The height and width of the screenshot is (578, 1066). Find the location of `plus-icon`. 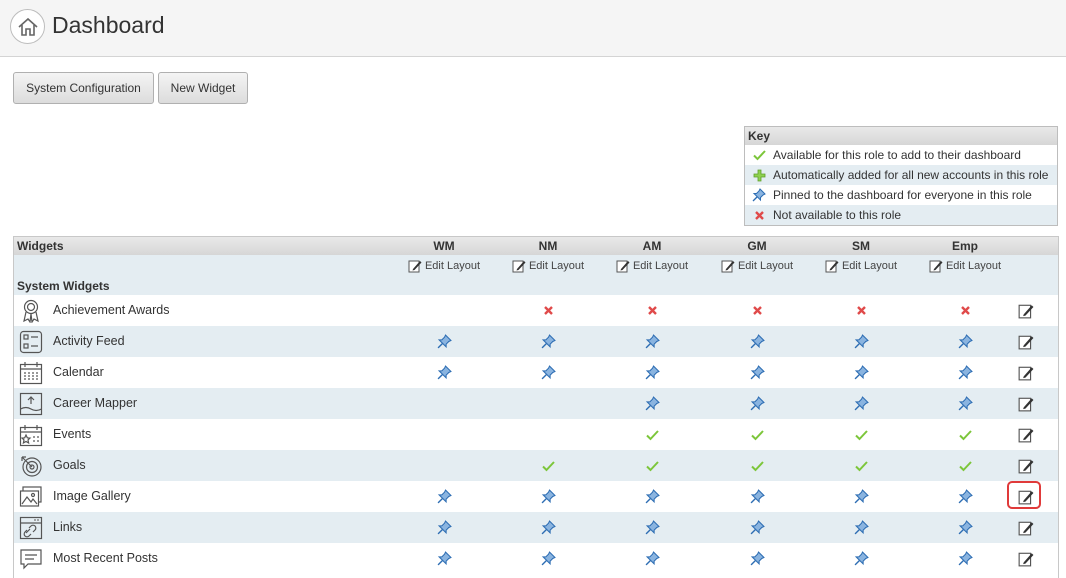

plus-icon is located at coordinates (759, 175).